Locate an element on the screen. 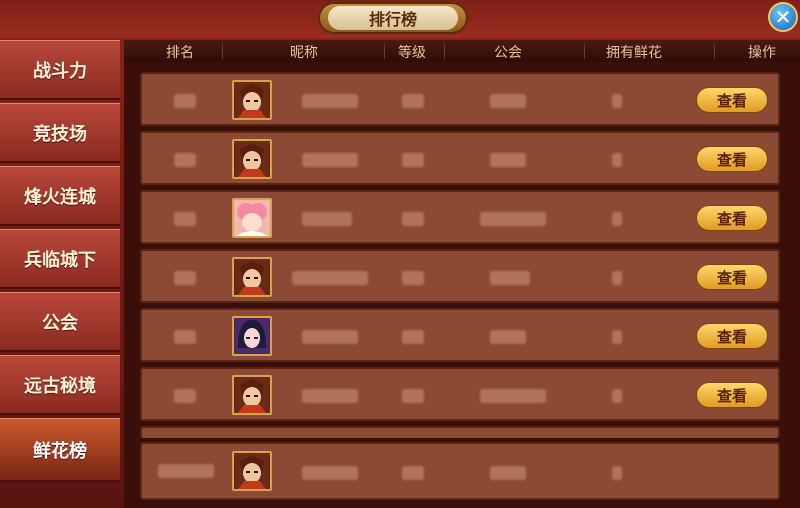 This screenshot has height=508, width=800. window-title: 排行榜 is located at coordinates (393, 18).